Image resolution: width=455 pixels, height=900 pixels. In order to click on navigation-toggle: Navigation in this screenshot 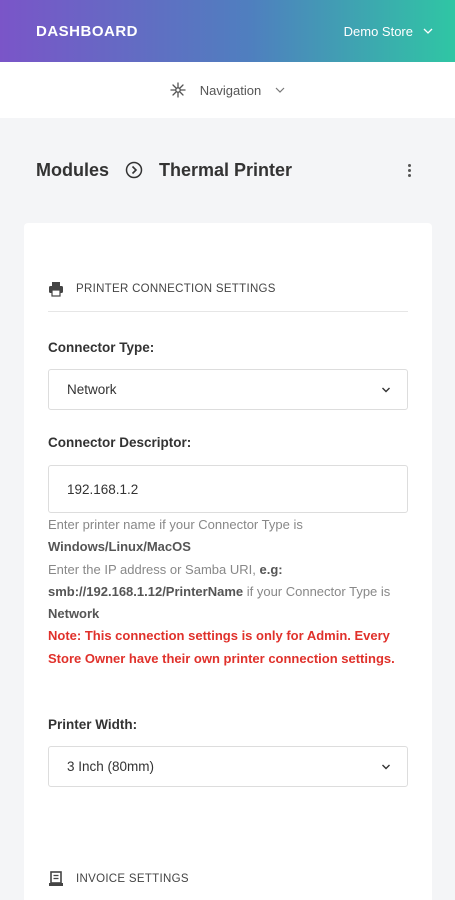, I will do `click(227, 90)`.